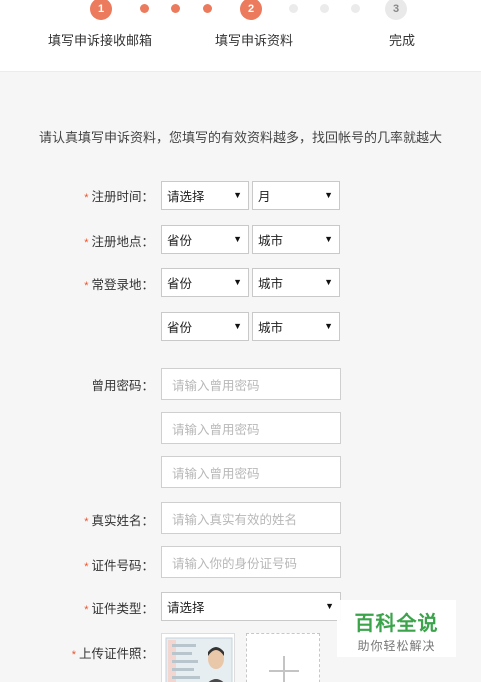 This screenshot has height=682, width=481. I want to click on old-password-input-3: 请输入曾用密码, so click(251, 472).